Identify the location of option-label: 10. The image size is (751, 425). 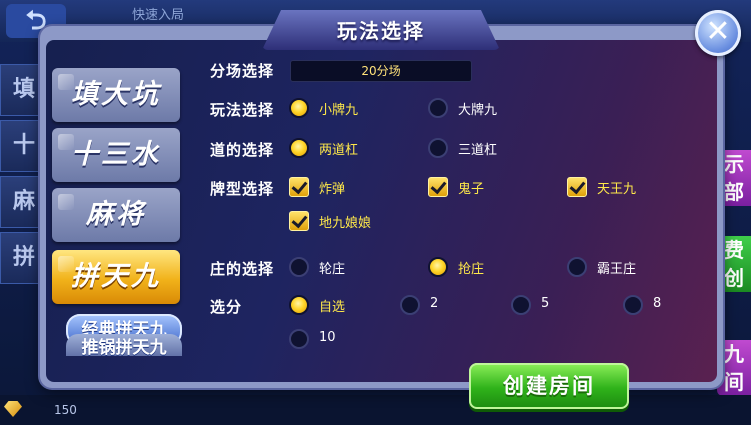
(327, 337).